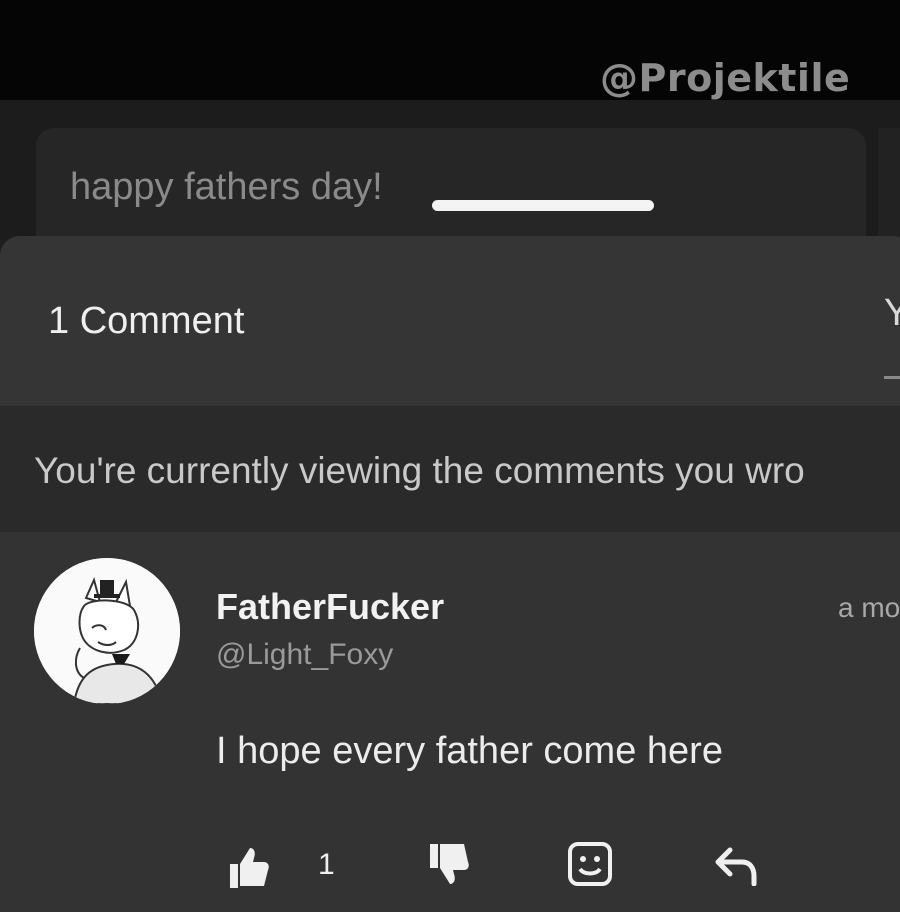  I want to click on comment-username: FatherFucker, so click(330, 607).